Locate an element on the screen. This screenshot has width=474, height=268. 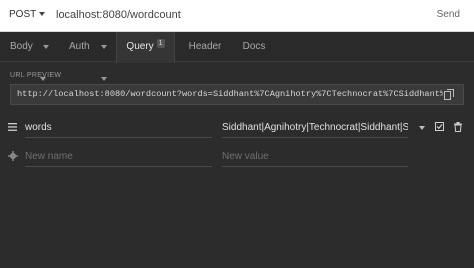
checkbox-checked-icon is located at coordinates (439, 126).